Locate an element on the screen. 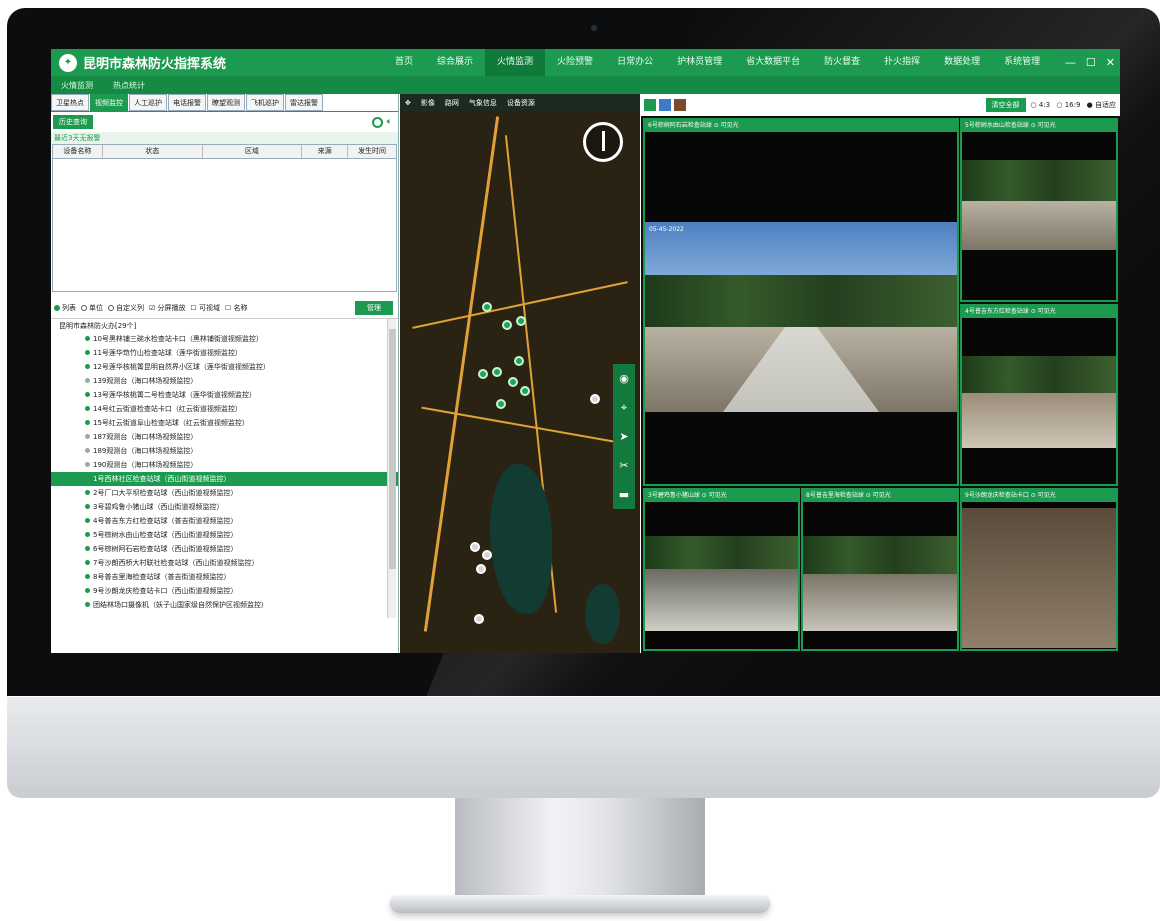 This screenshot has width=1160, height=921. layout-multi-icon is located at coordinates (680, 105).